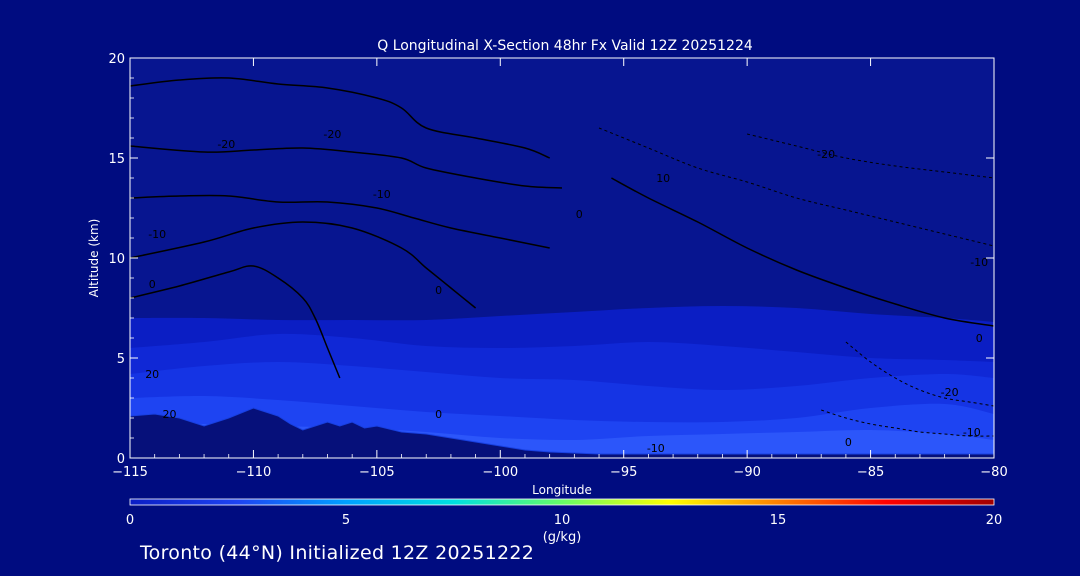  Describe the element at coordinates (562, 537) in the screenshot. I see `colorbar-unit-label: (g/kg)` at that location.